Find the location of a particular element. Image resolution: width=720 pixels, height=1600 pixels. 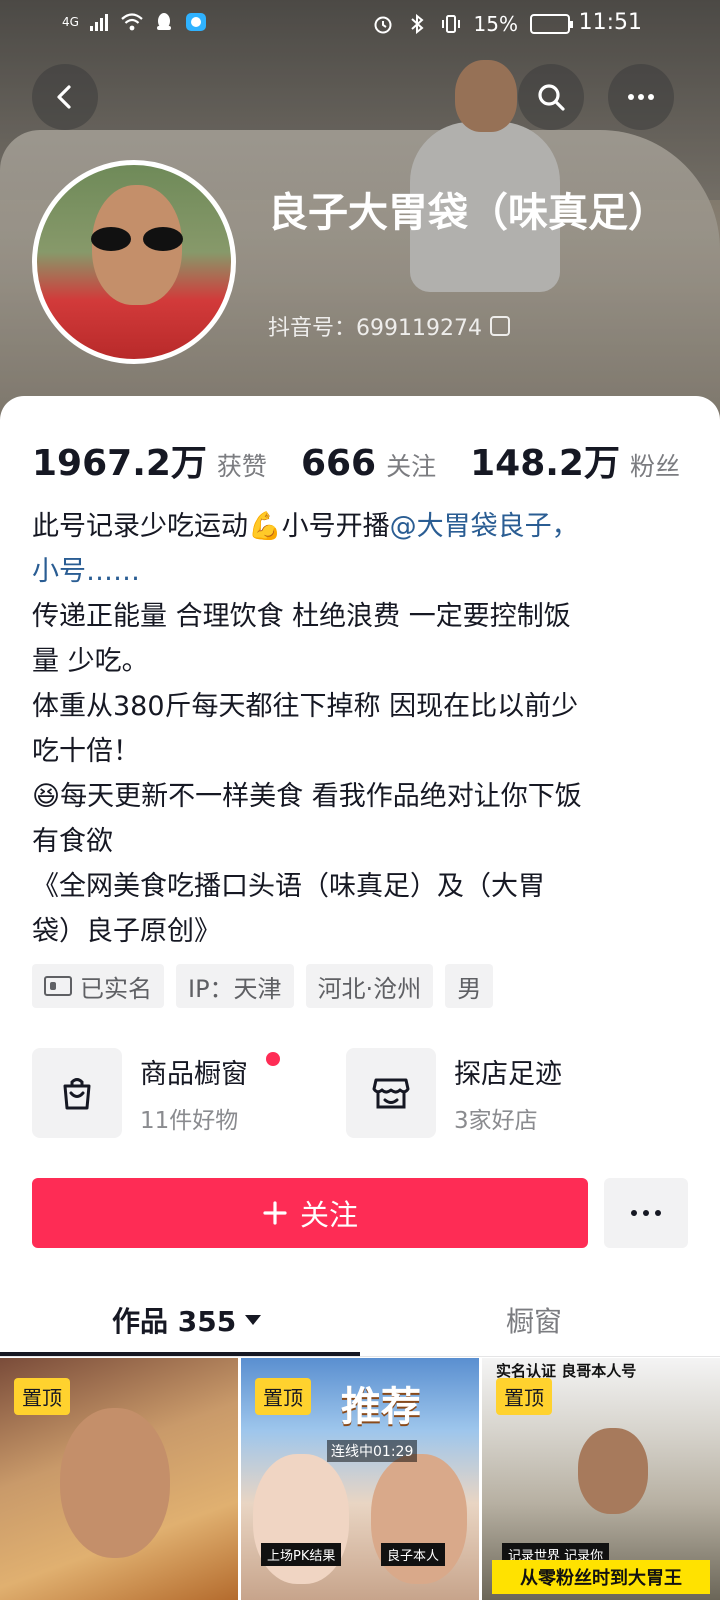

bio-line: 有食欲 is located at coordinates (72, 841).